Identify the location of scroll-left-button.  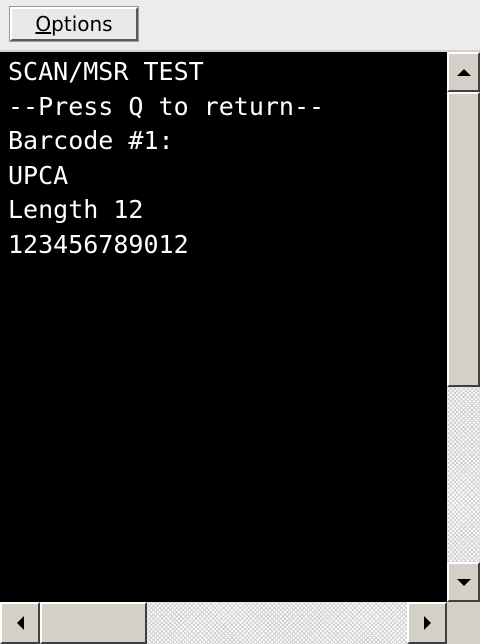
(20, 623).